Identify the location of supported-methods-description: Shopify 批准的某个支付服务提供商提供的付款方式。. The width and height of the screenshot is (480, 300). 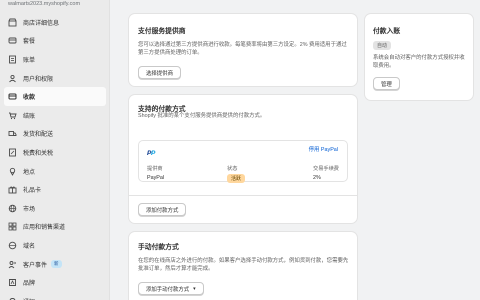
(202, 116).